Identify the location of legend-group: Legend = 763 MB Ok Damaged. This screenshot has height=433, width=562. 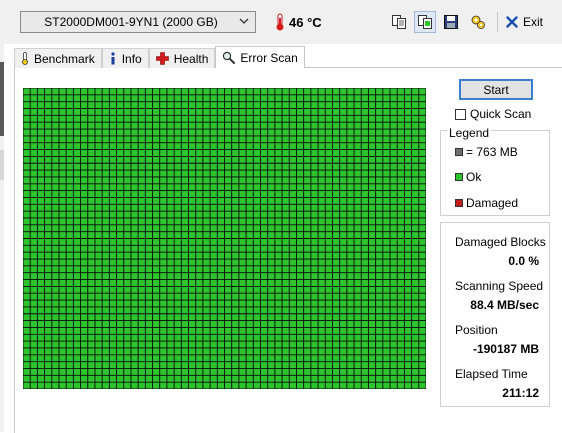
(495, 171).